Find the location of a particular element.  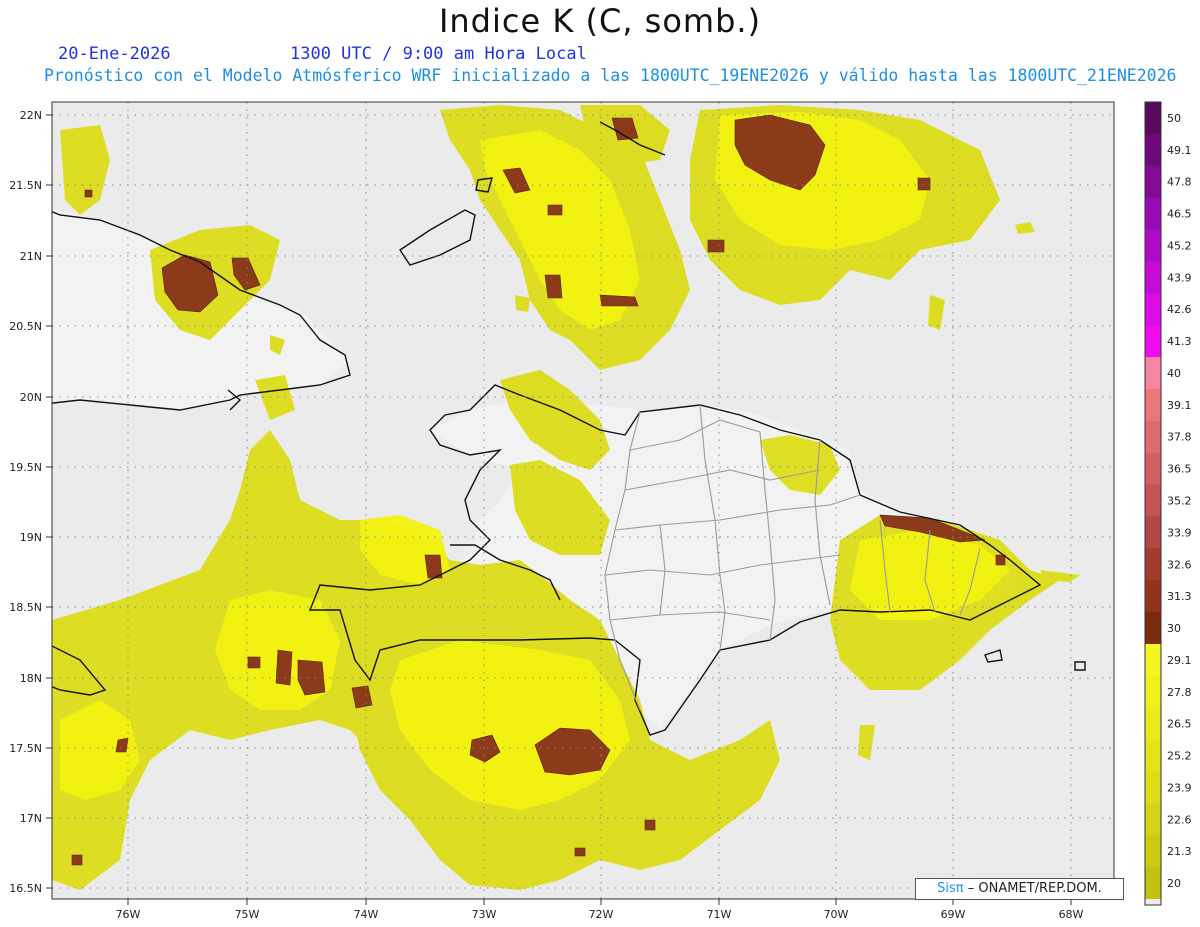

legend-label: 25.2 is located at coordinates (1179, 756).